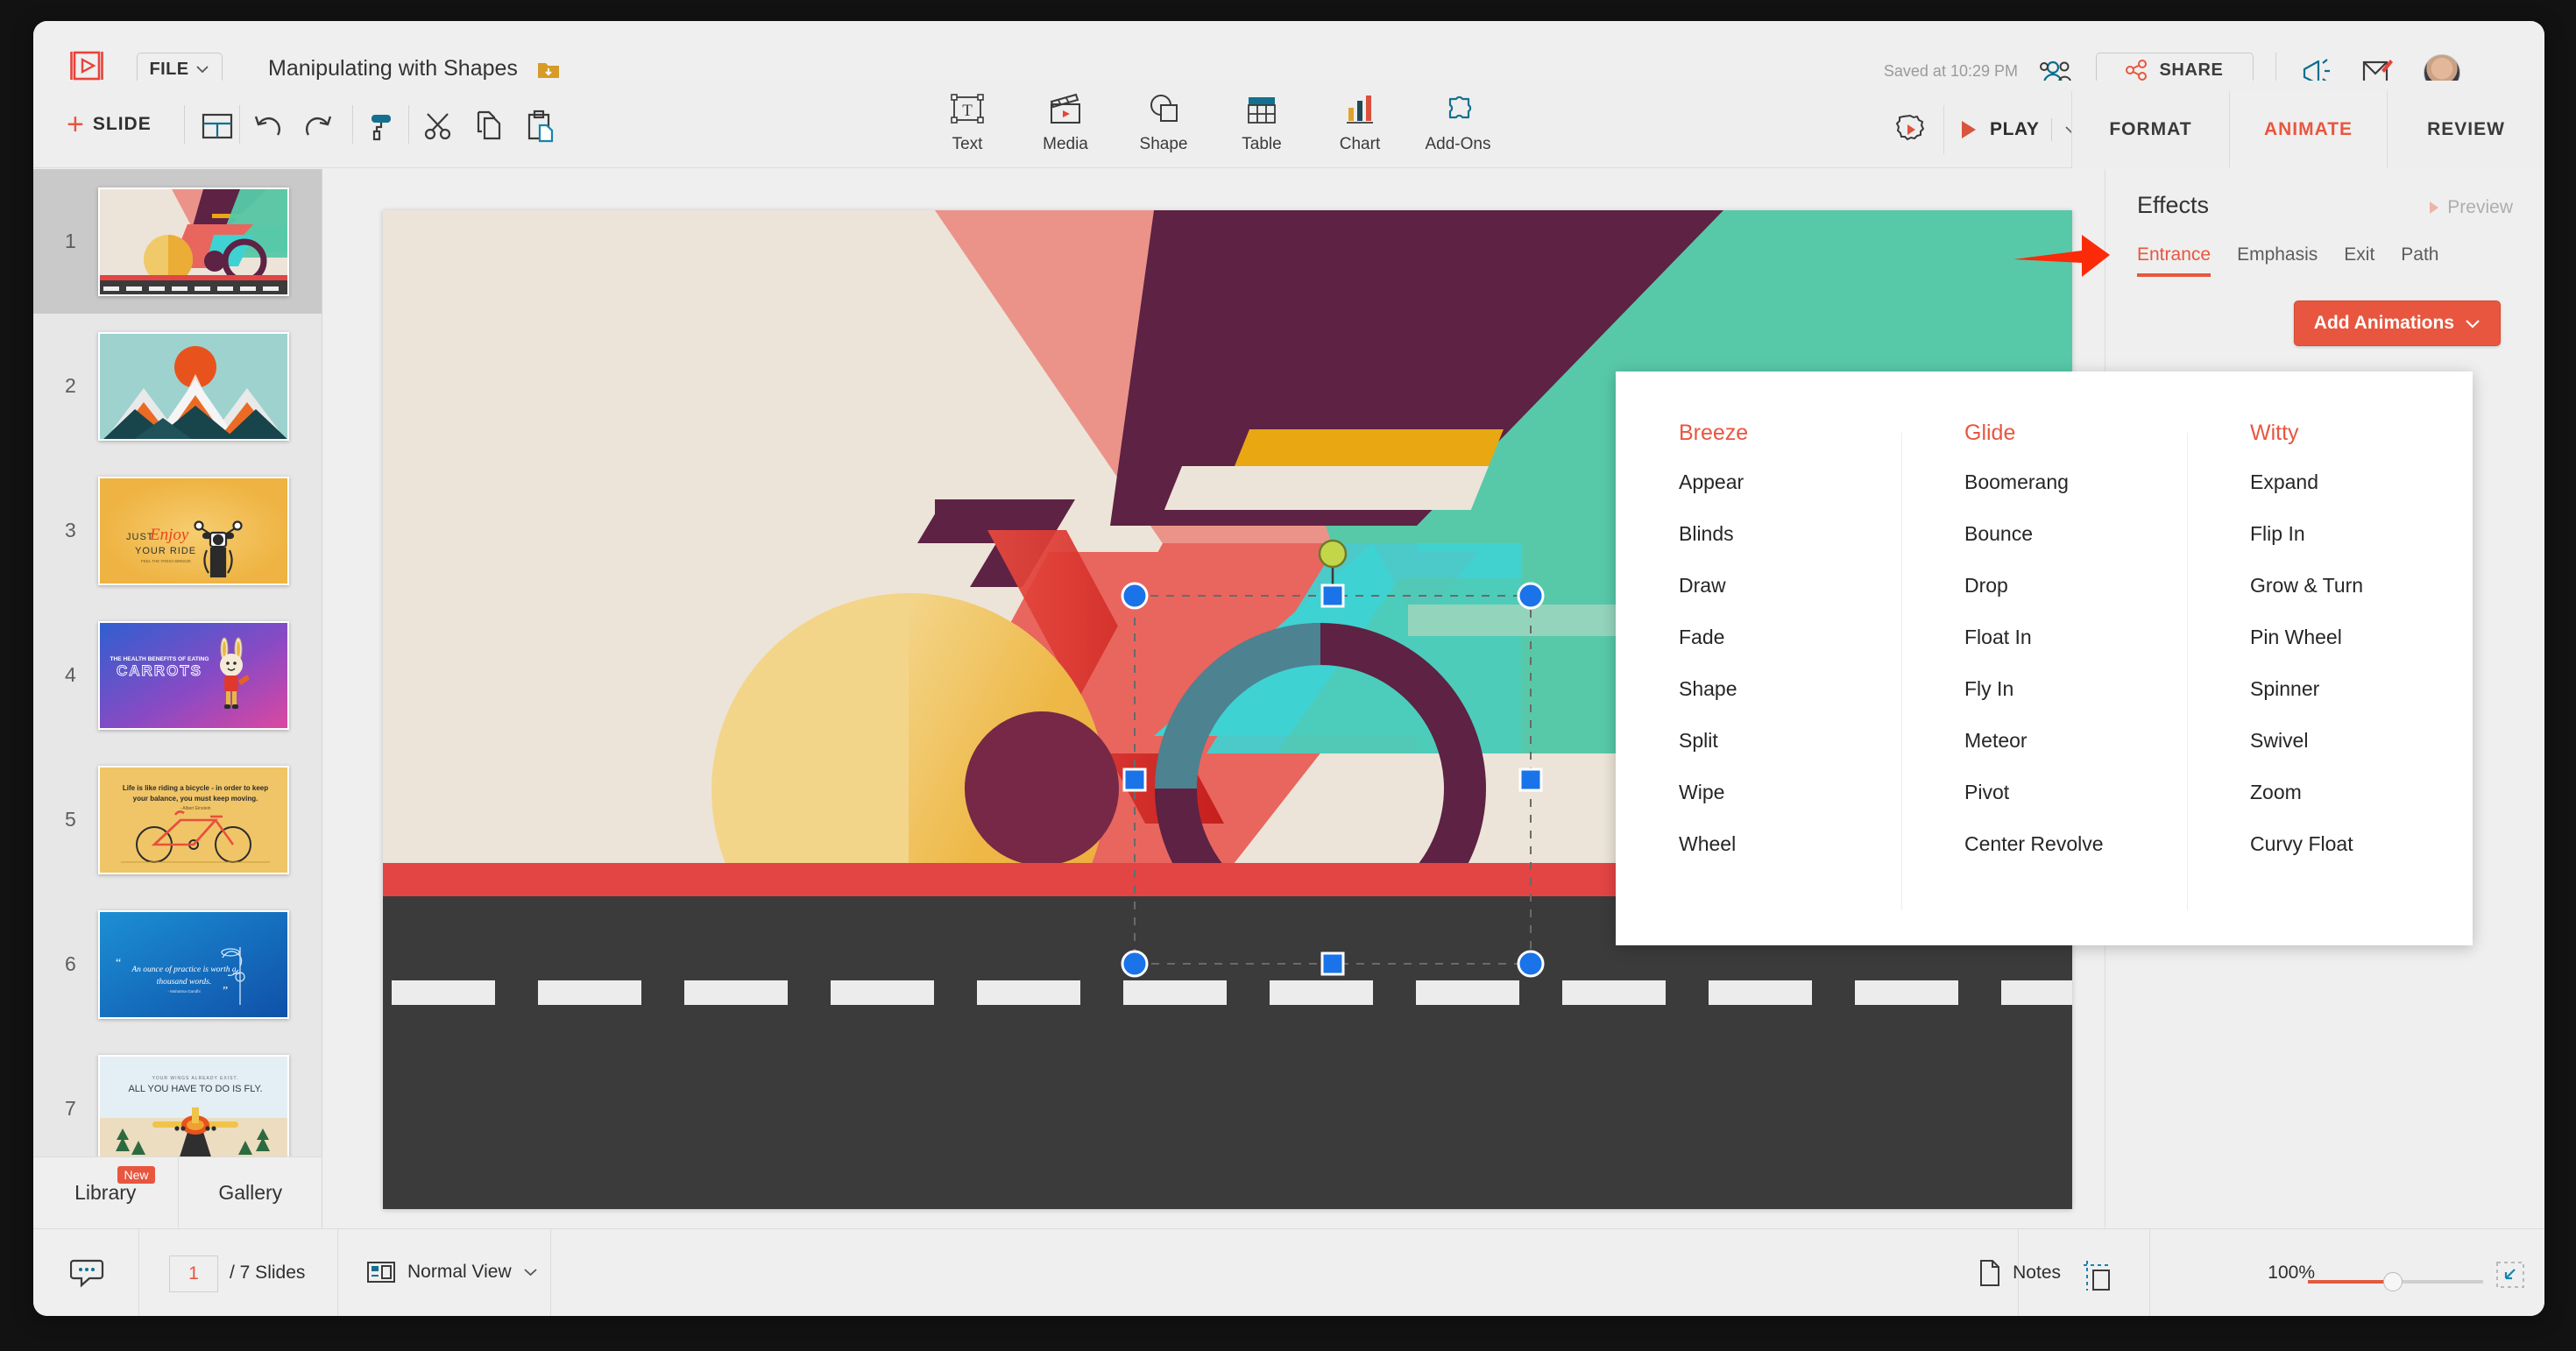  What do you see at coordinates (2274, 433) in the screenshot?
I see `column-title: Witty` at bounding box center [2274, 433].